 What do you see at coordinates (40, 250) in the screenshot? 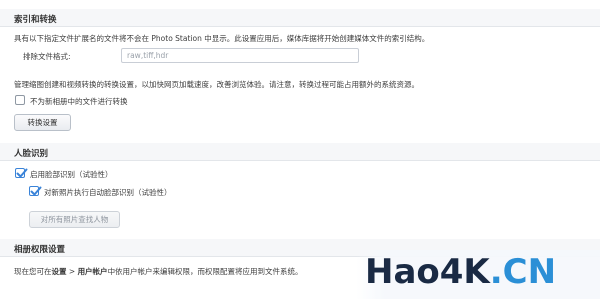
I see `section-title-album-permissions: 相册权限设置` at bounding box center [40, 250].